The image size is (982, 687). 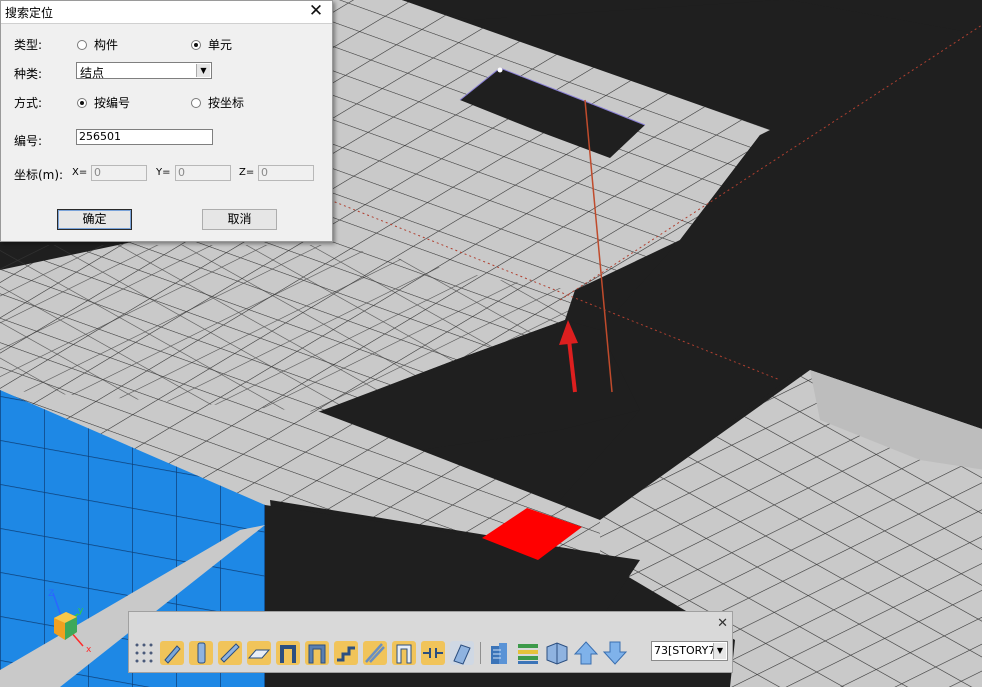 What do you see at coordinates (480, 653) in the screenshot?
I see `toolbar-separator` at bounding box center [480, 653].